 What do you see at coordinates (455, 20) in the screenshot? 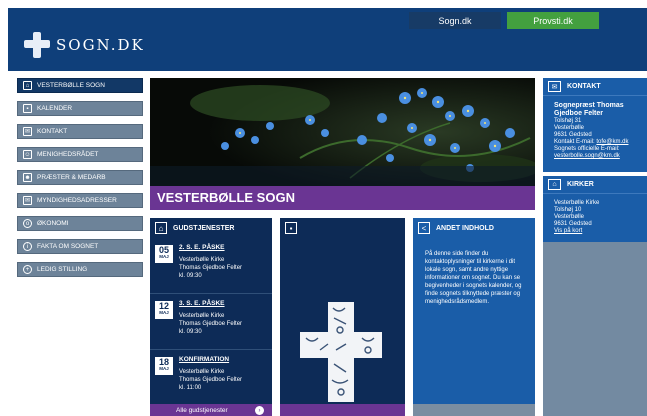
I see `tab-sogn: Sogn.dk` at bounding box center [455, 20].